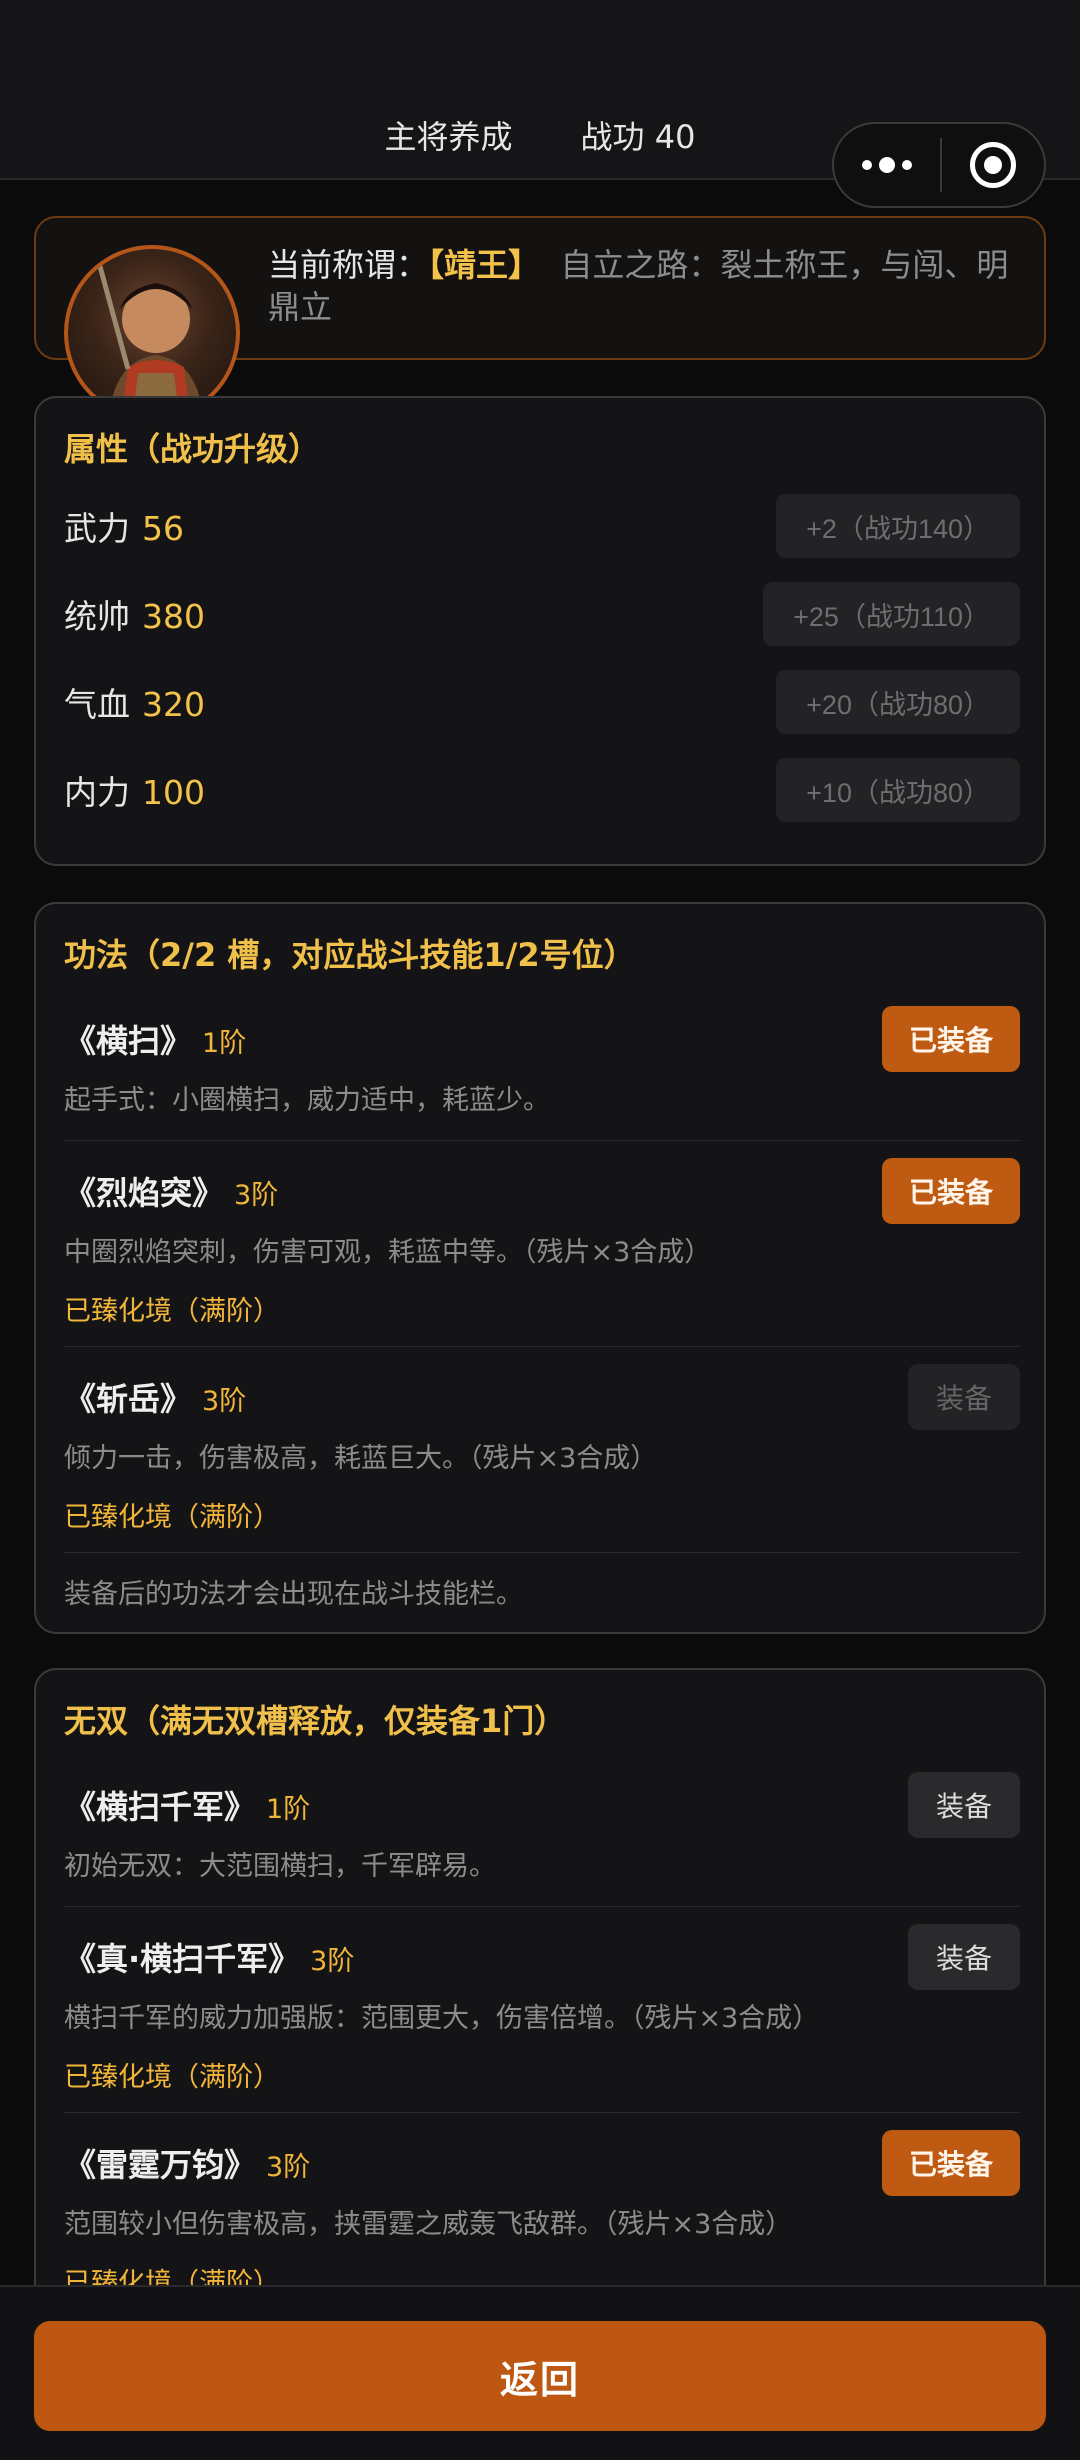 The image size is (1080, 2460). What do you see at coordinates (951, 2163) in the screenshot?
I see `ultimate-equipped-button: 已装备` at bounding box center [951, 2163].